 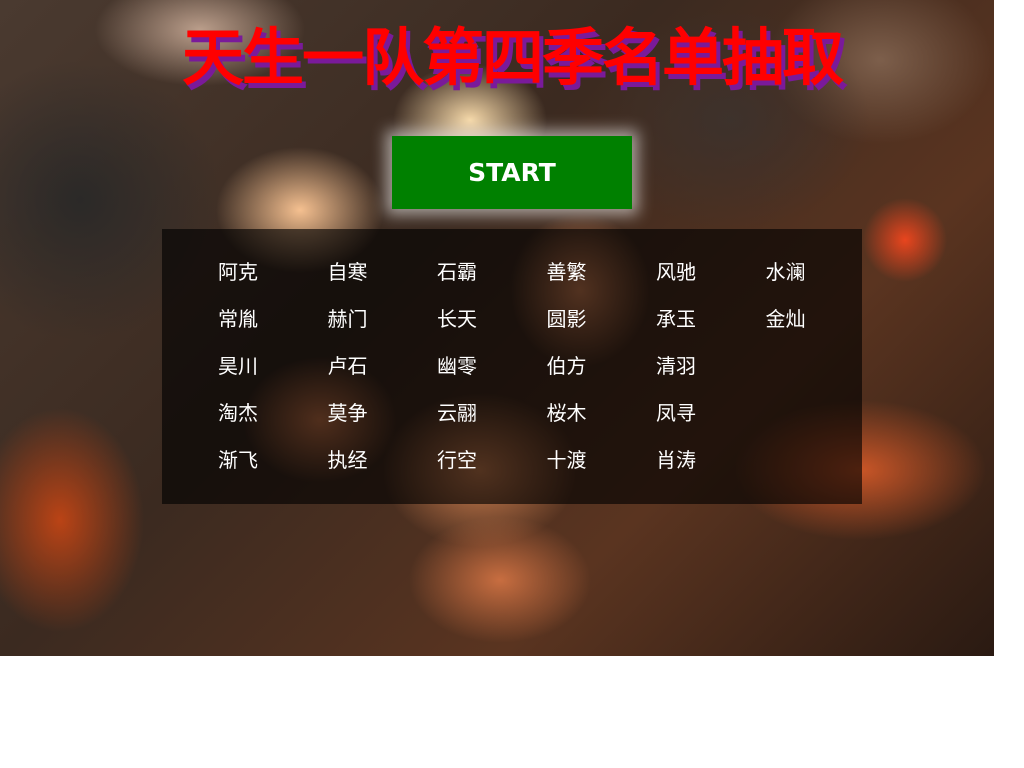 What do you see at coordinates (457, 272) in the screenshot?
I see `name-item: 石霸` at bounding box center [457, 272].